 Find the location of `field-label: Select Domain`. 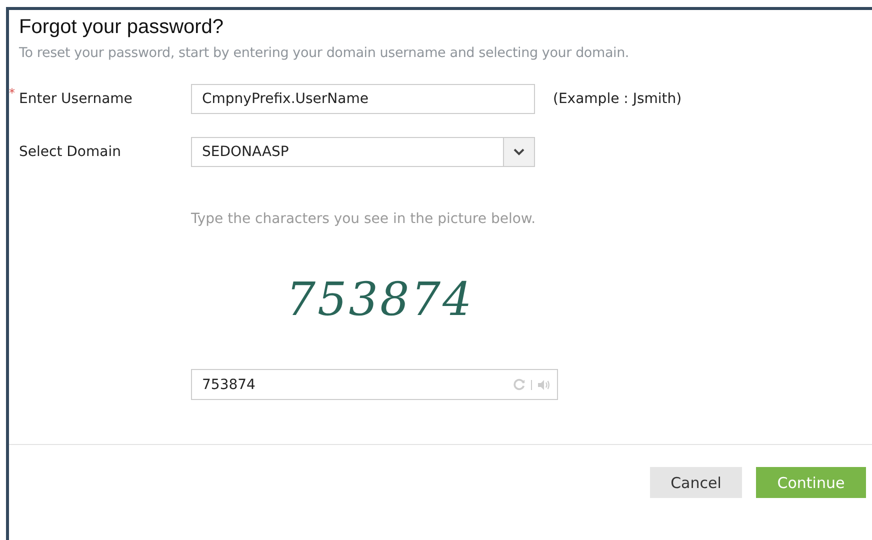

field-label: Select Domain is located at coordinates (70, 152).